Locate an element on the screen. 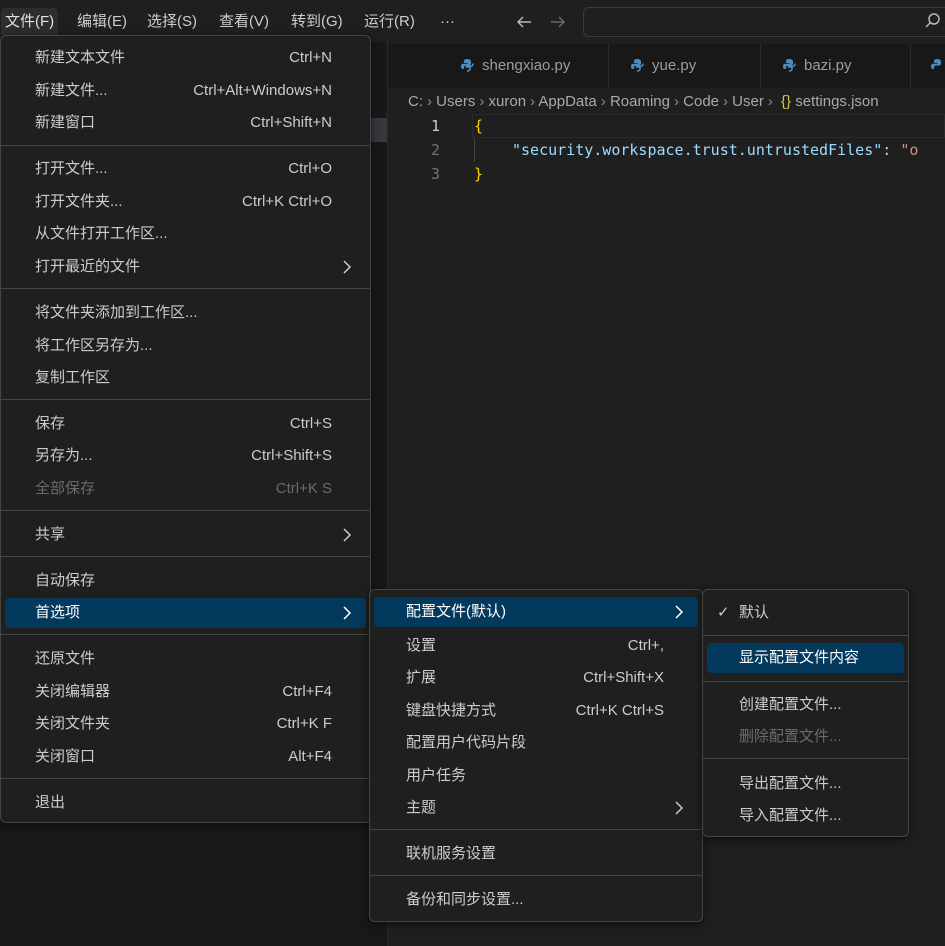  file-menu-item-6-1: 关闭编辑器 Ctrl+F4 is located at coordinates (185, 692).